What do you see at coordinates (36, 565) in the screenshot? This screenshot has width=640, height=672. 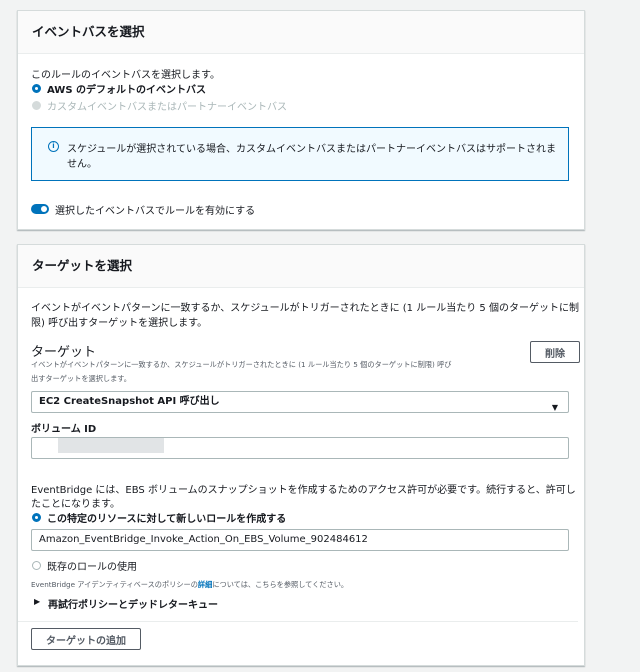 I see `radio-unselected-icon` at bounding box center [36, 565].